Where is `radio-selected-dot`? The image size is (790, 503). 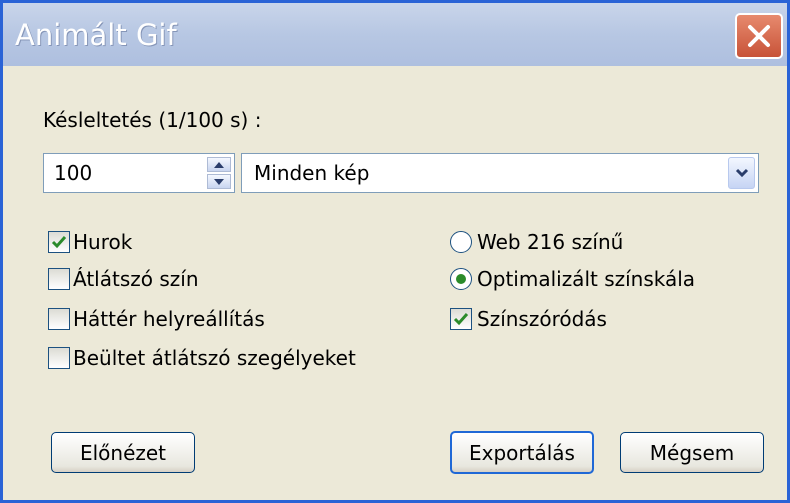 radio-selected-dot is located at coordinates (461, 279).